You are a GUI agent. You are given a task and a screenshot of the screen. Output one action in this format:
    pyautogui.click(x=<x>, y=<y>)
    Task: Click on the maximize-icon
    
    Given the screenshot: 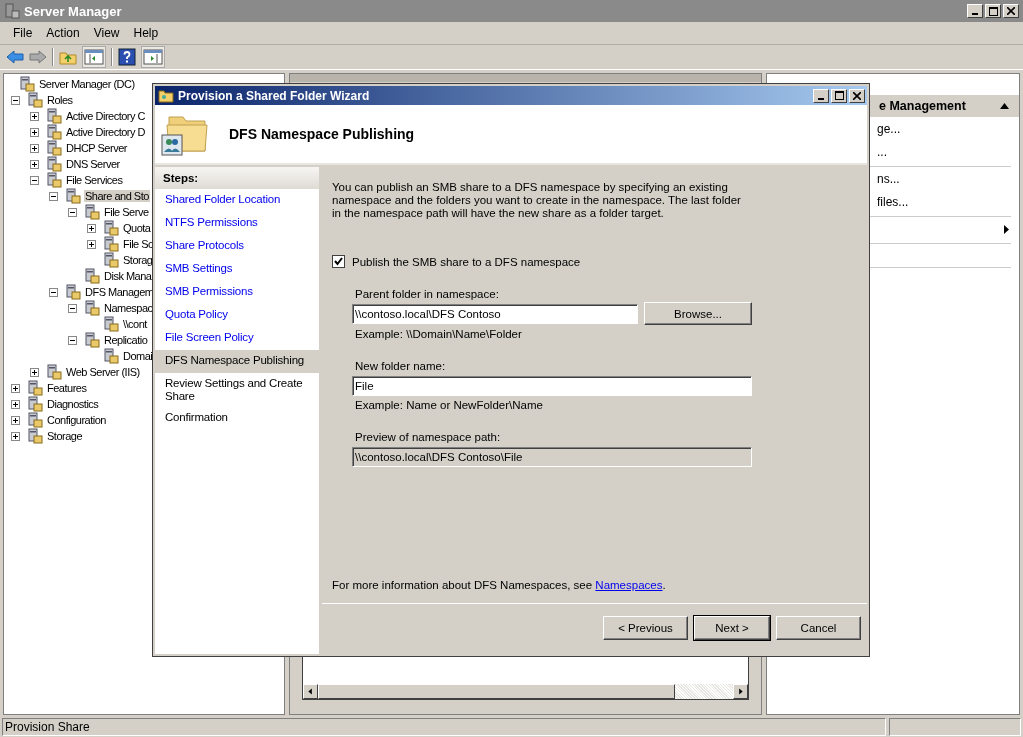 What is the action you would take?
    pyautogui.click(x=993, y=11)
    